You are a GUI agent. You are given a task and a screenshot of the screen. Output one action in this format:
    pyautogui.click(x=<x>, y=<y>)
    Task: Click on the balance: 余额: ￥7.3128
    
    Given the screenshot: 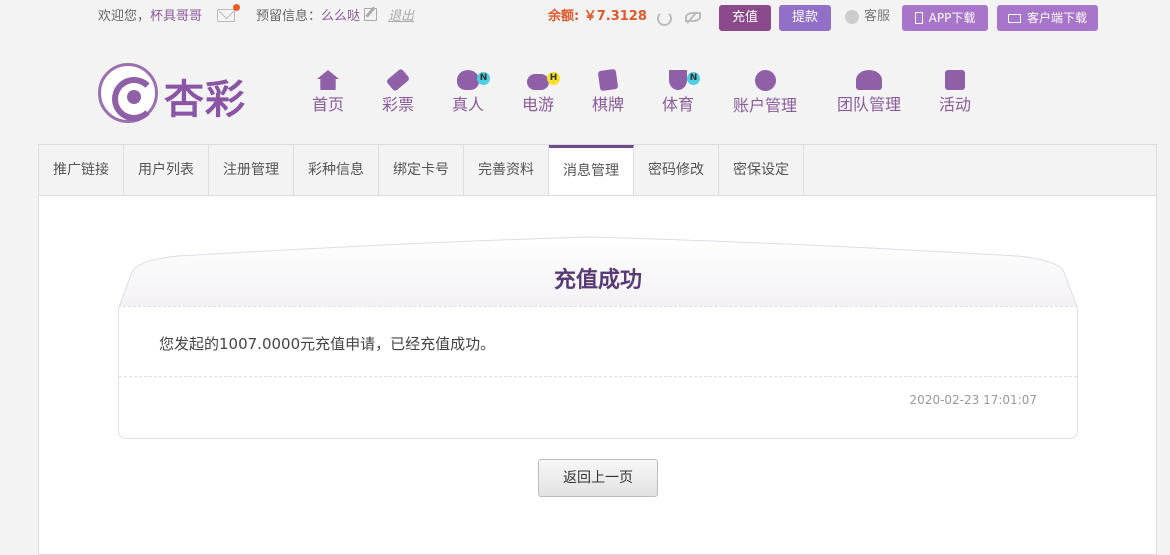 What is the action you would take?
    pyautogui.click(x=597, y=16)
    